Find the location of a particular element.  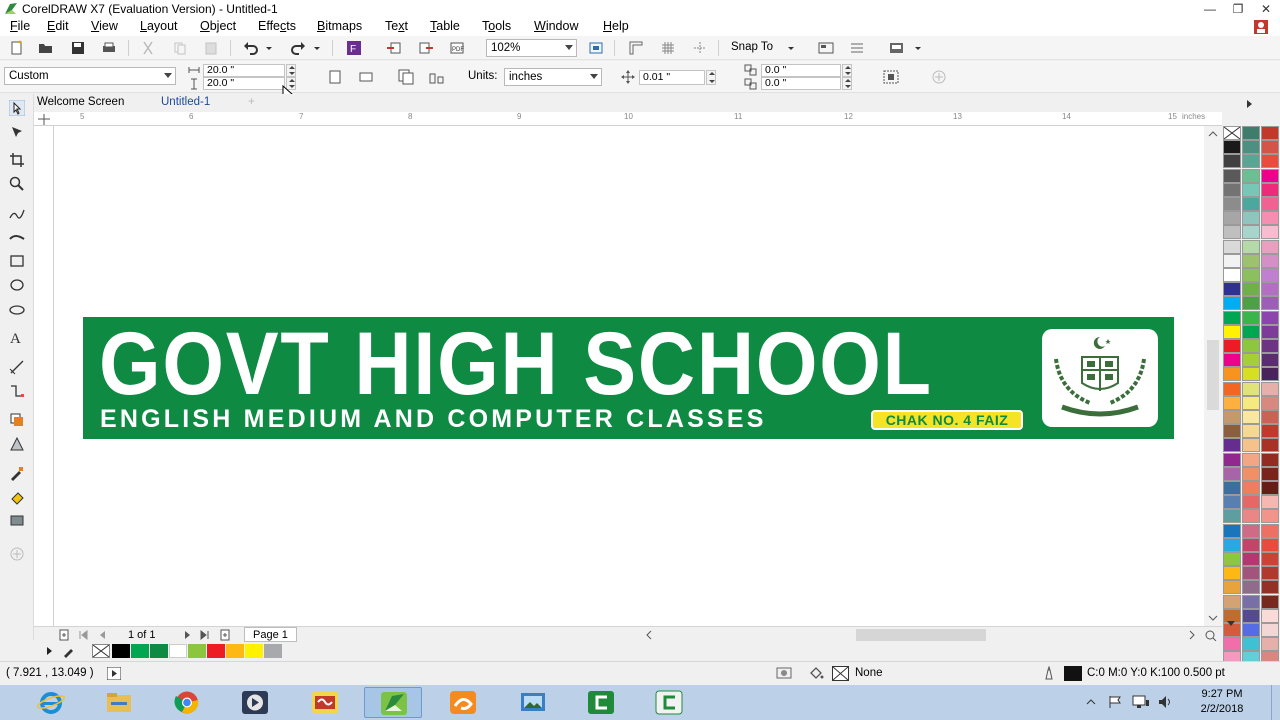

new-document-icon is located at coordinates (17, 48).